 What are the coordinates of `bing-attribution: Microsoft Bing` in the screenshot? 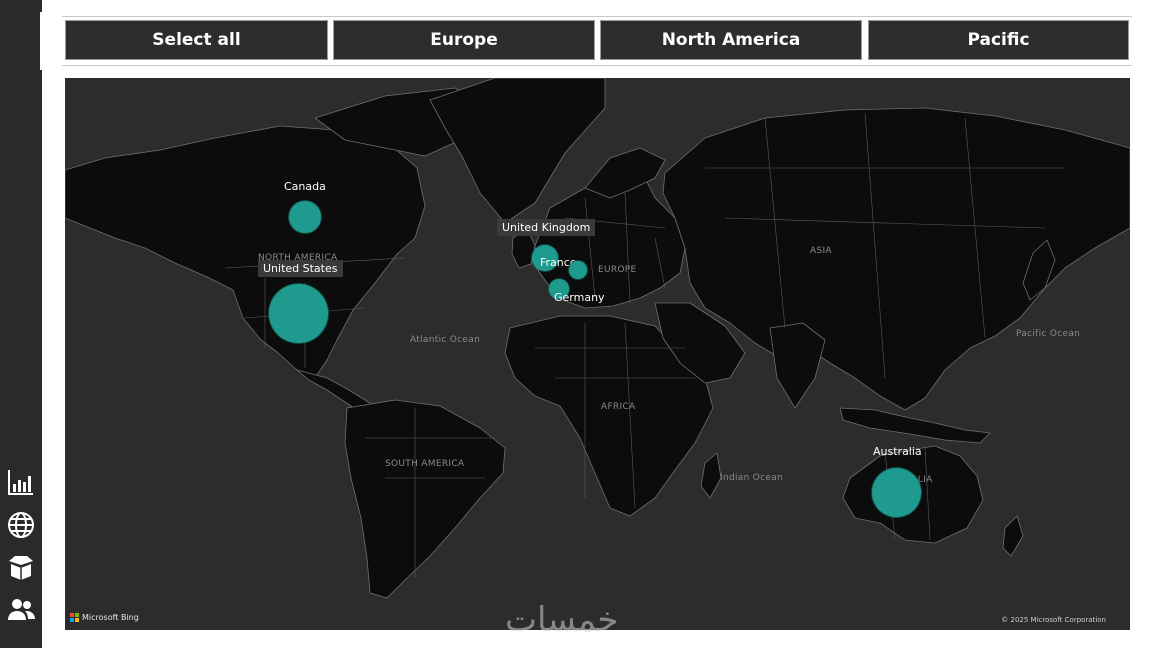 It's located at (104, 617).